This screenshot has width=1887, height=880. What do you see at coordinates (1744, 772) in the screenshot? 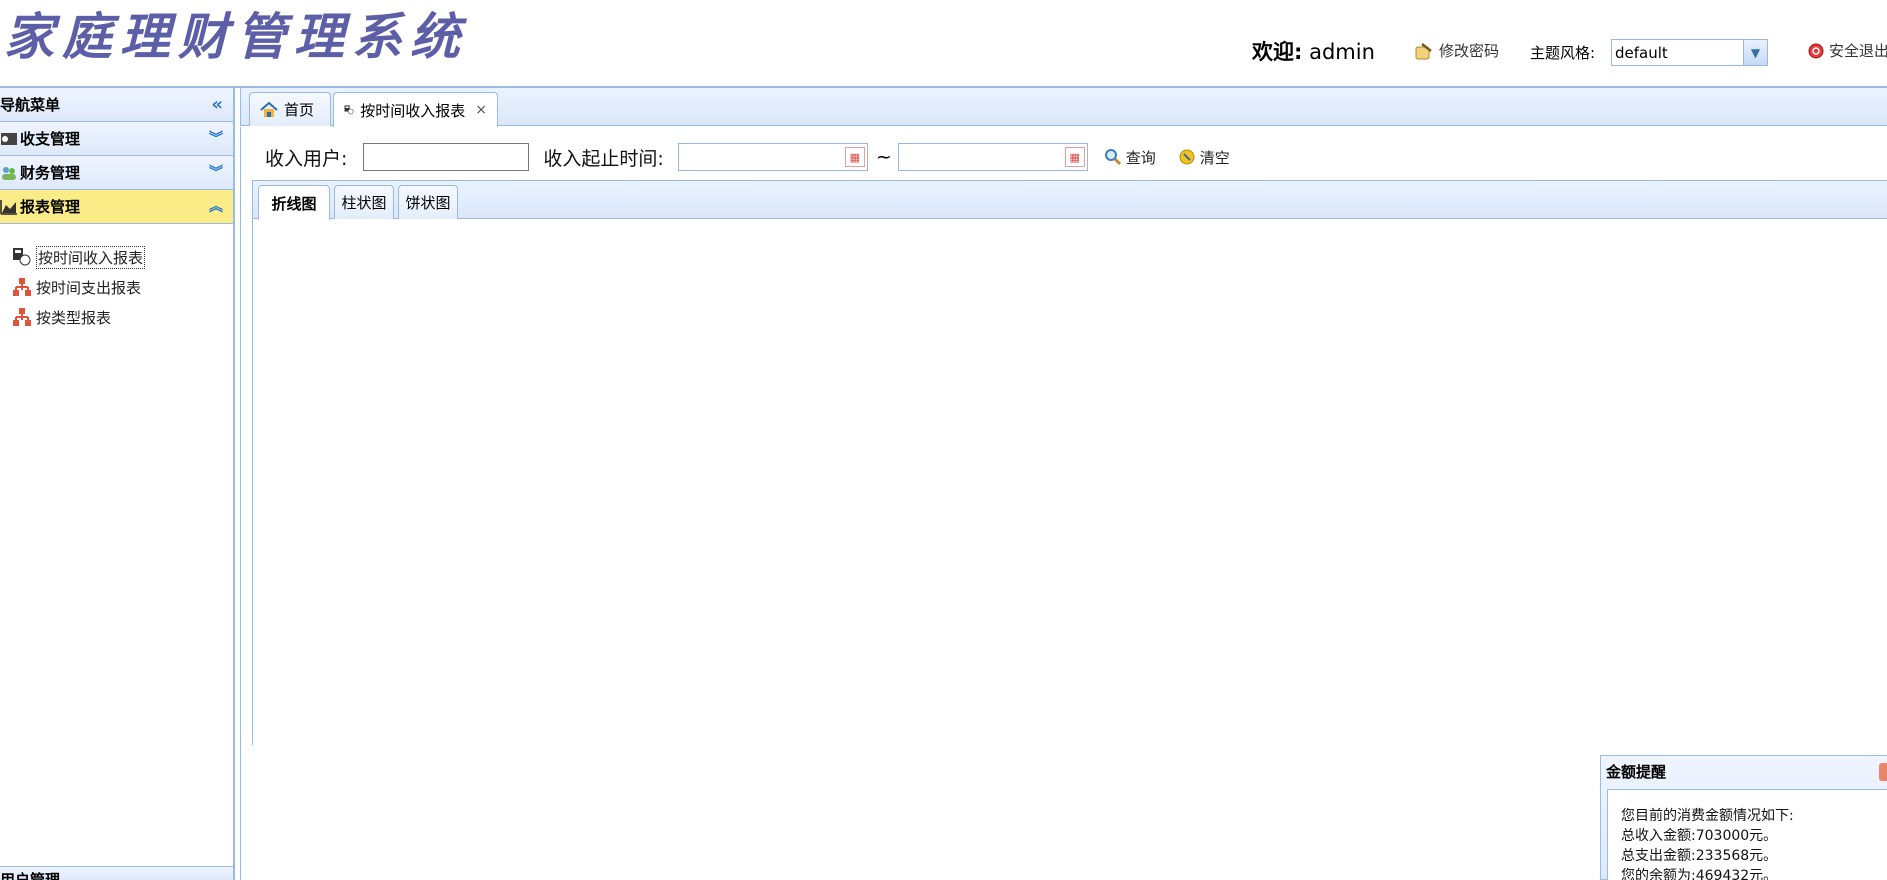
I see `popup-title: 金额提醒` at bounding box center [1744, 772].